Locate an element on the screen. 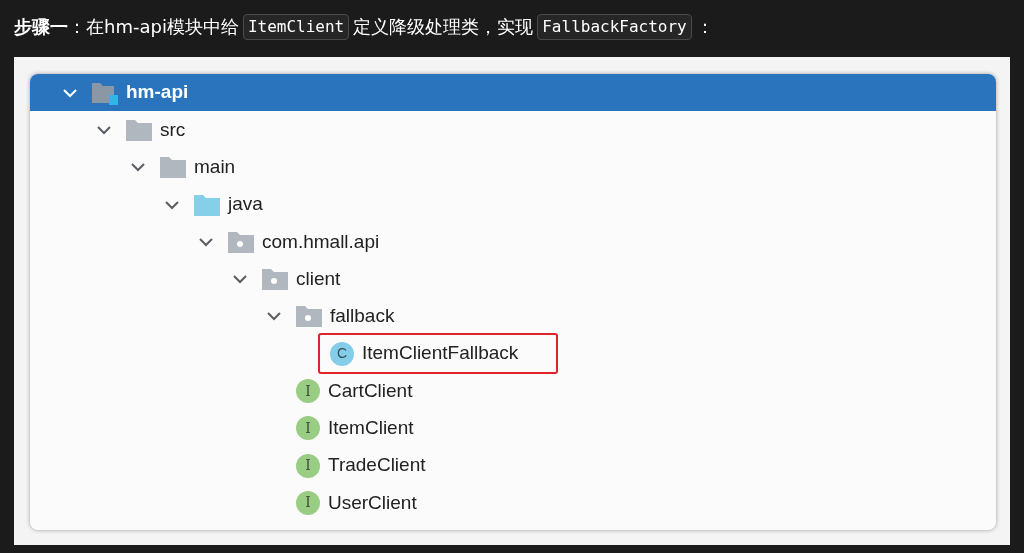 This screenshot has height=553, width=1024. tree-item-label: main is located at coordinates (215, 167).